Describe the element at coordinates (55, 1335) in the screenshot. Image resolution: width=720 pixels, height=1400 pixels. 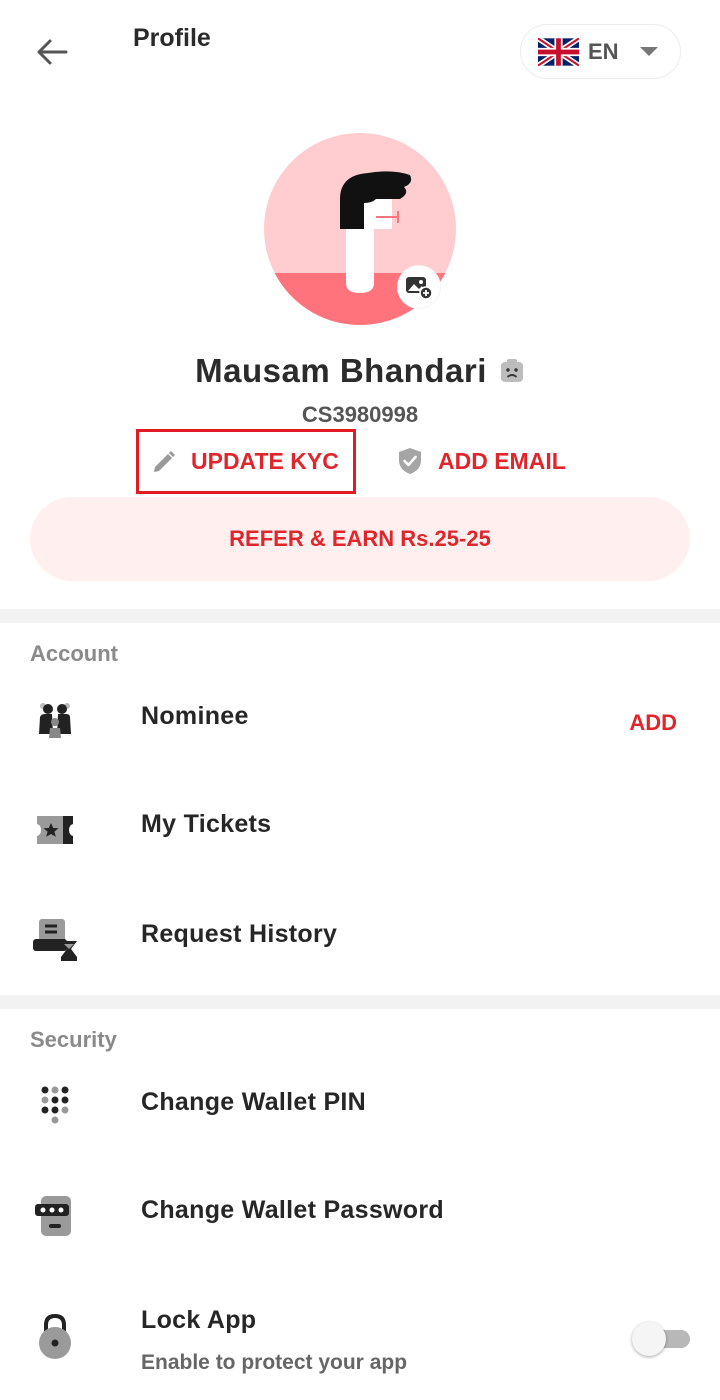
I see `lock-icon` at that location.